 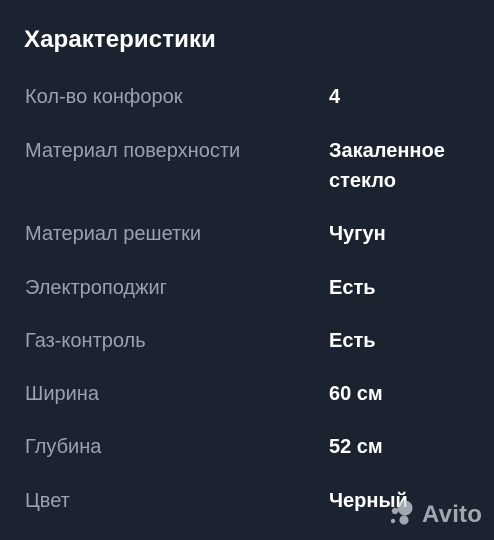 I want to click on spec-value-depth: 52 см, so click(x=356, y=447).